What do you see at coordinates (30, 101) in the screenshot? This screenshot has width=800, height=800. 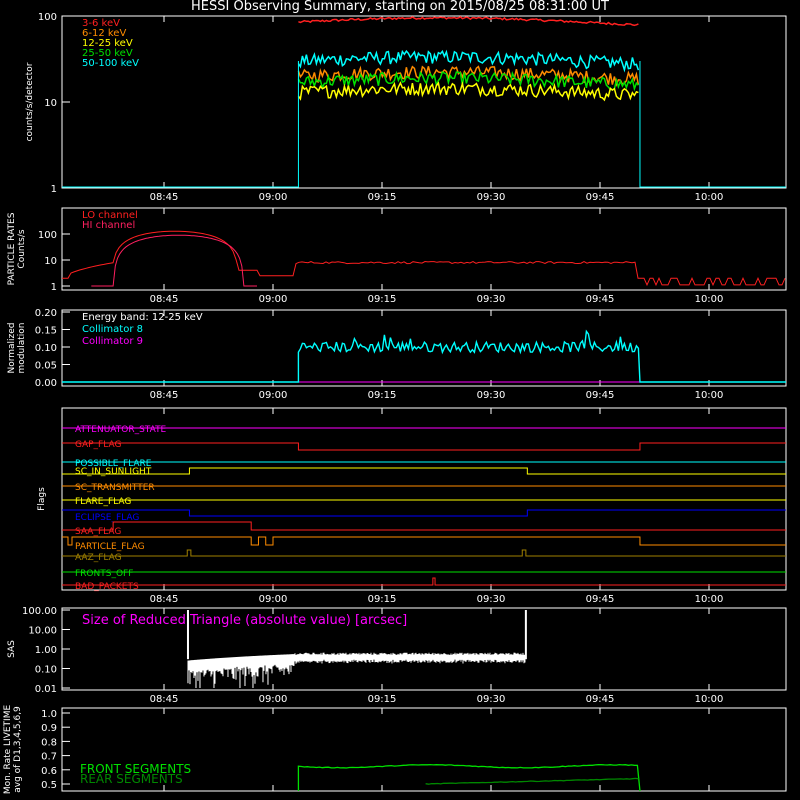 I see `y-axis-label: counts/s/detector` at bounding box center [30, 101].